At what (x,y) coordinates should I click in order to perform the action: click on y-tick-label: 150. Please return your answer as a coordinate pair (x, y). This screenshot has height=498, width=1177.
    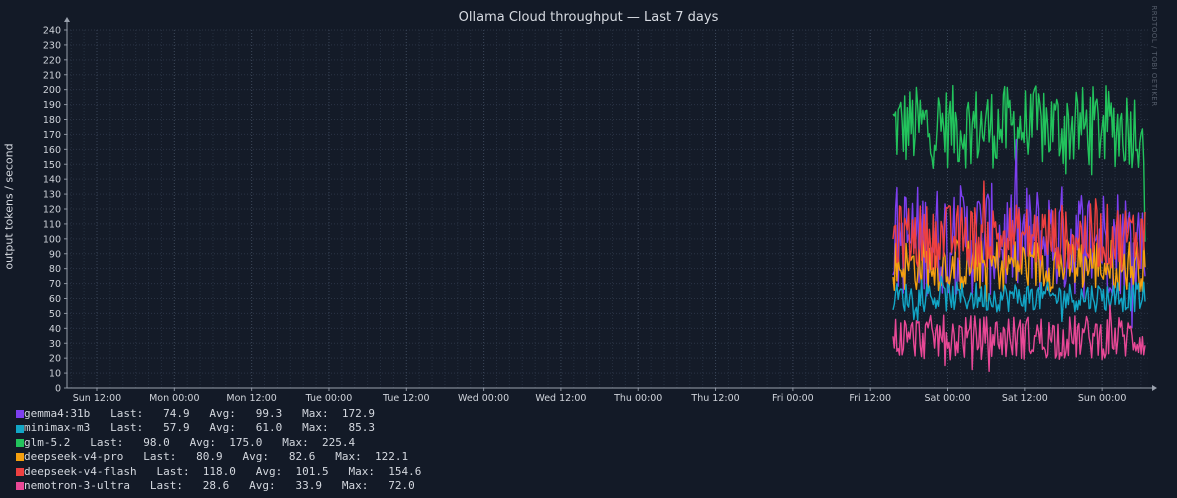
    Looking at the image, I should click on (52, 165).